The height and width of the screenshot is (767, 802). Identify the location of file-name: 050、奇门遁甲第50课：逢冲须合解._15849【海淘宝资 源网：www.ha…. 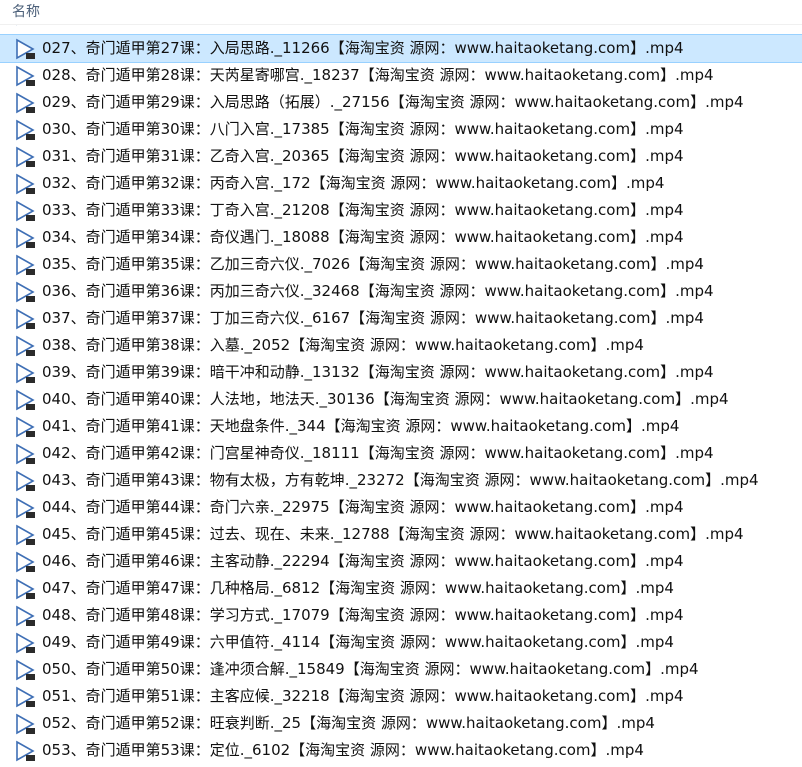
(370, 669).